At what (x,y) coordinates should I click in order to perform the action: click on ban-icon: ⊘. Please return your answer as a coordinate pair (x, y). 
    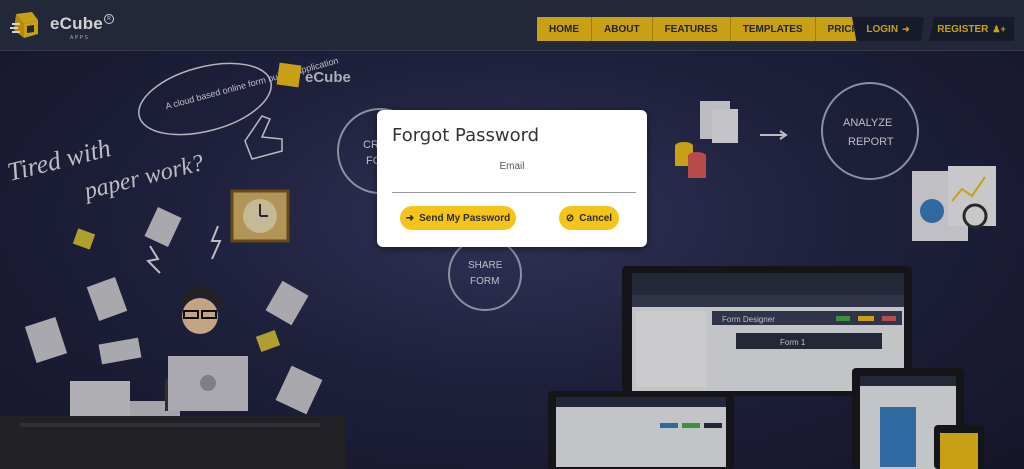
    Looking at the image, I should click on (570, 218).